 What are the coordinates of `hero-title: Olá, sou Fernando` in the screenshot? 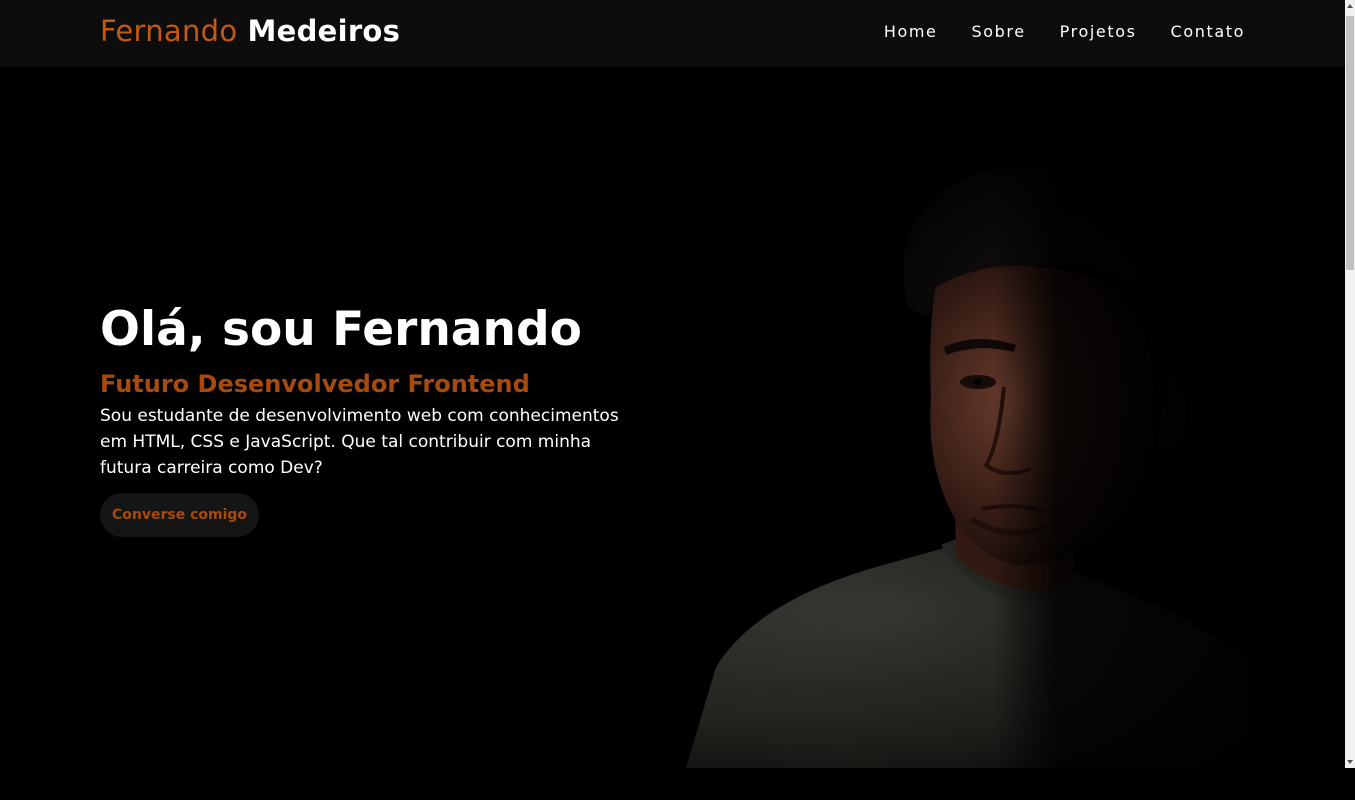 It's located at (341, 329).